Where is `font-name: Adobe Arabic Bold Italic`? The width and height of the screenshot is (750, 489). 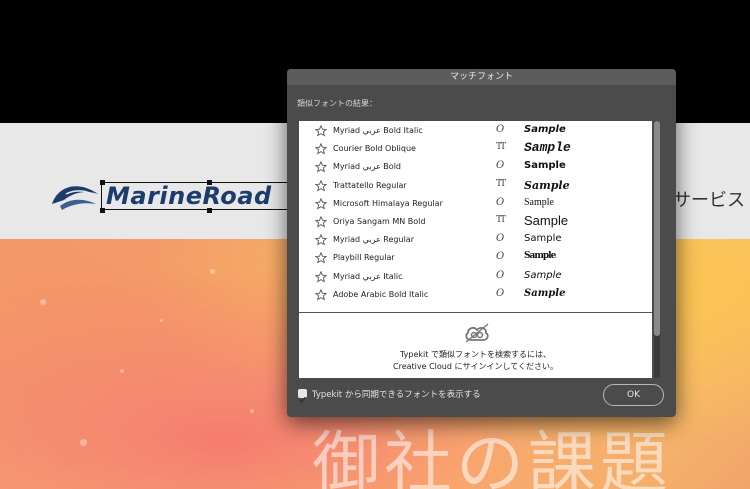
font-name: Adobe Arabic Bold Italic is located at coordinates (381, 294).